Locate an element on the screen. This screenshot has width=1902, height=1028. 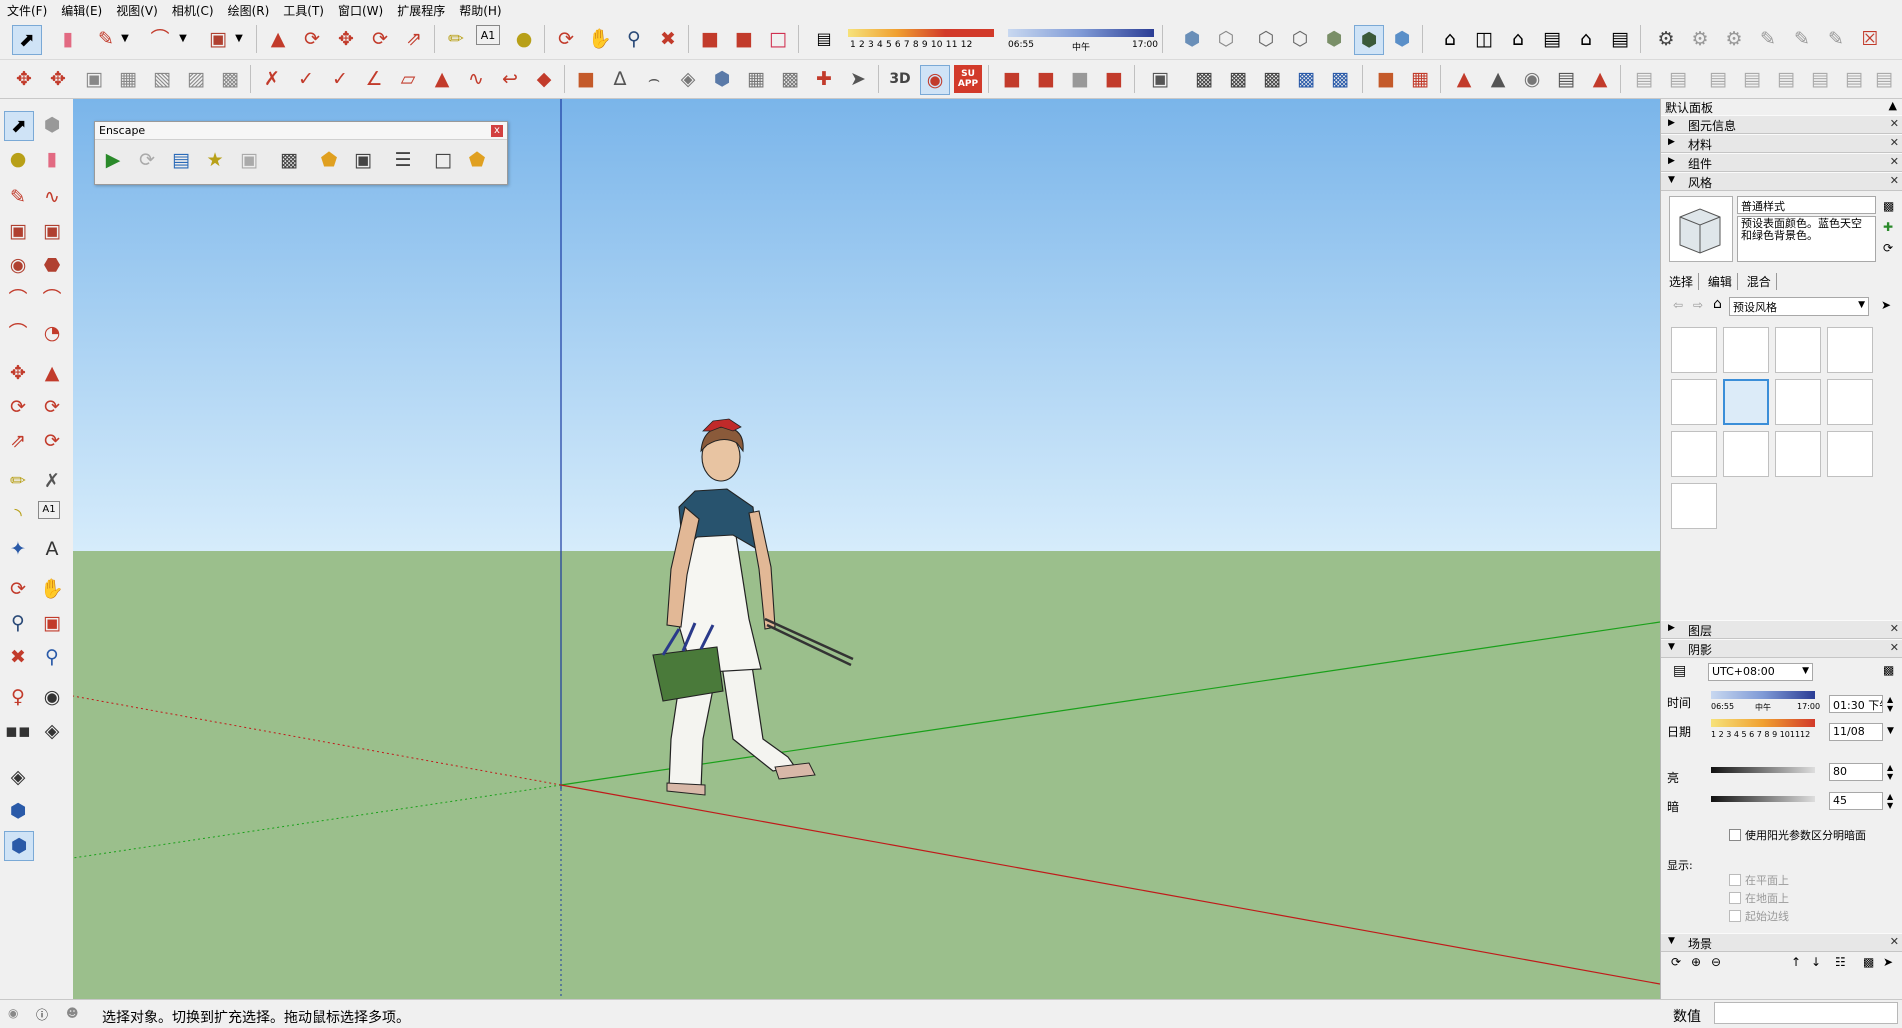
zoom-extents-button: ✖ is located at coordinates (668, 39).